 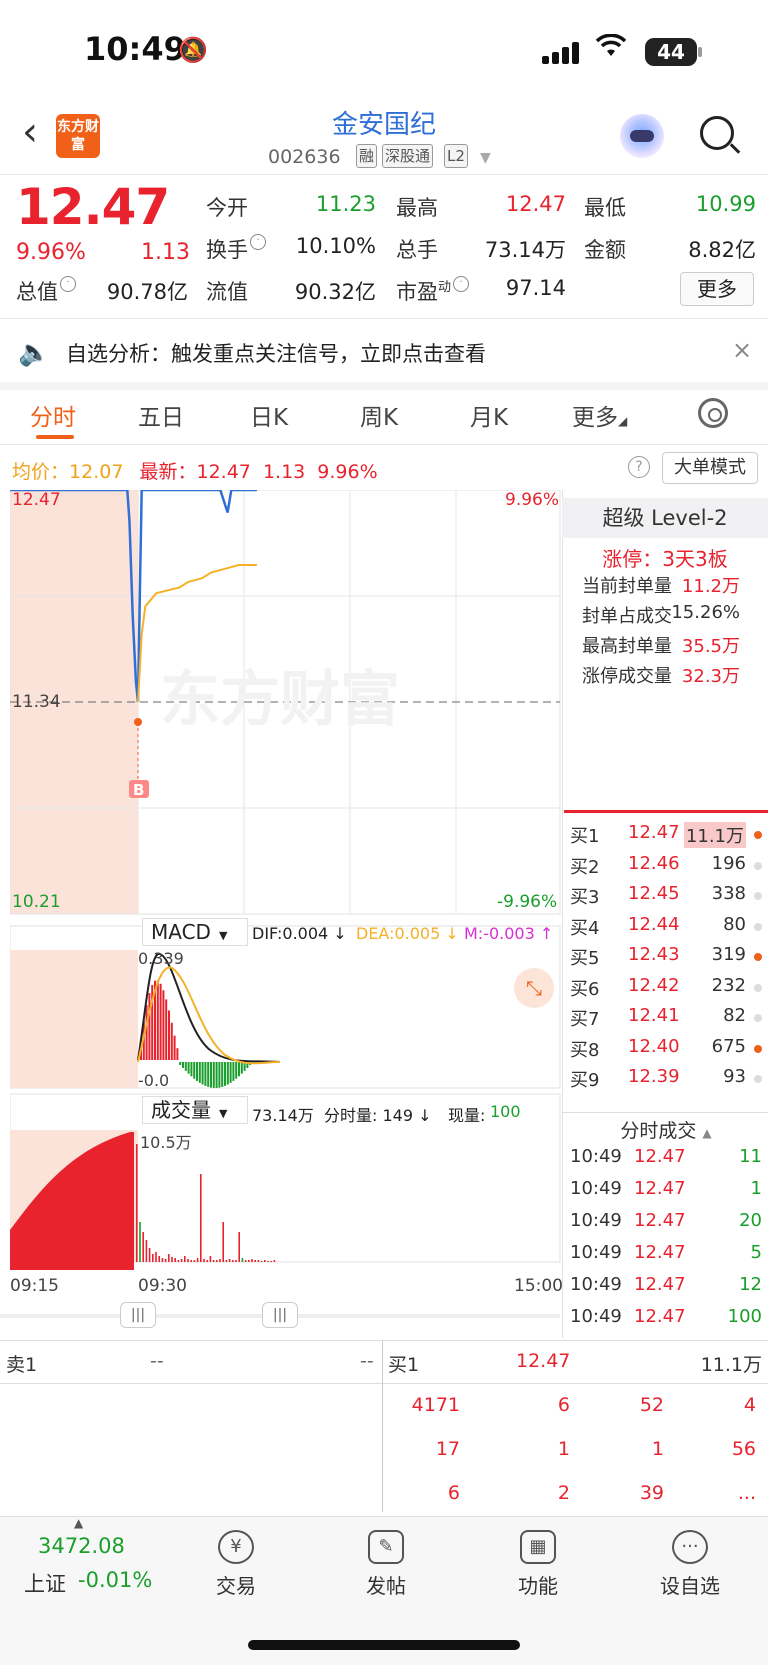 What do you see at coordinates (269, 415) in the screenshot?
I see `tab-day-k: 日K` at bounding box center [269, 415].